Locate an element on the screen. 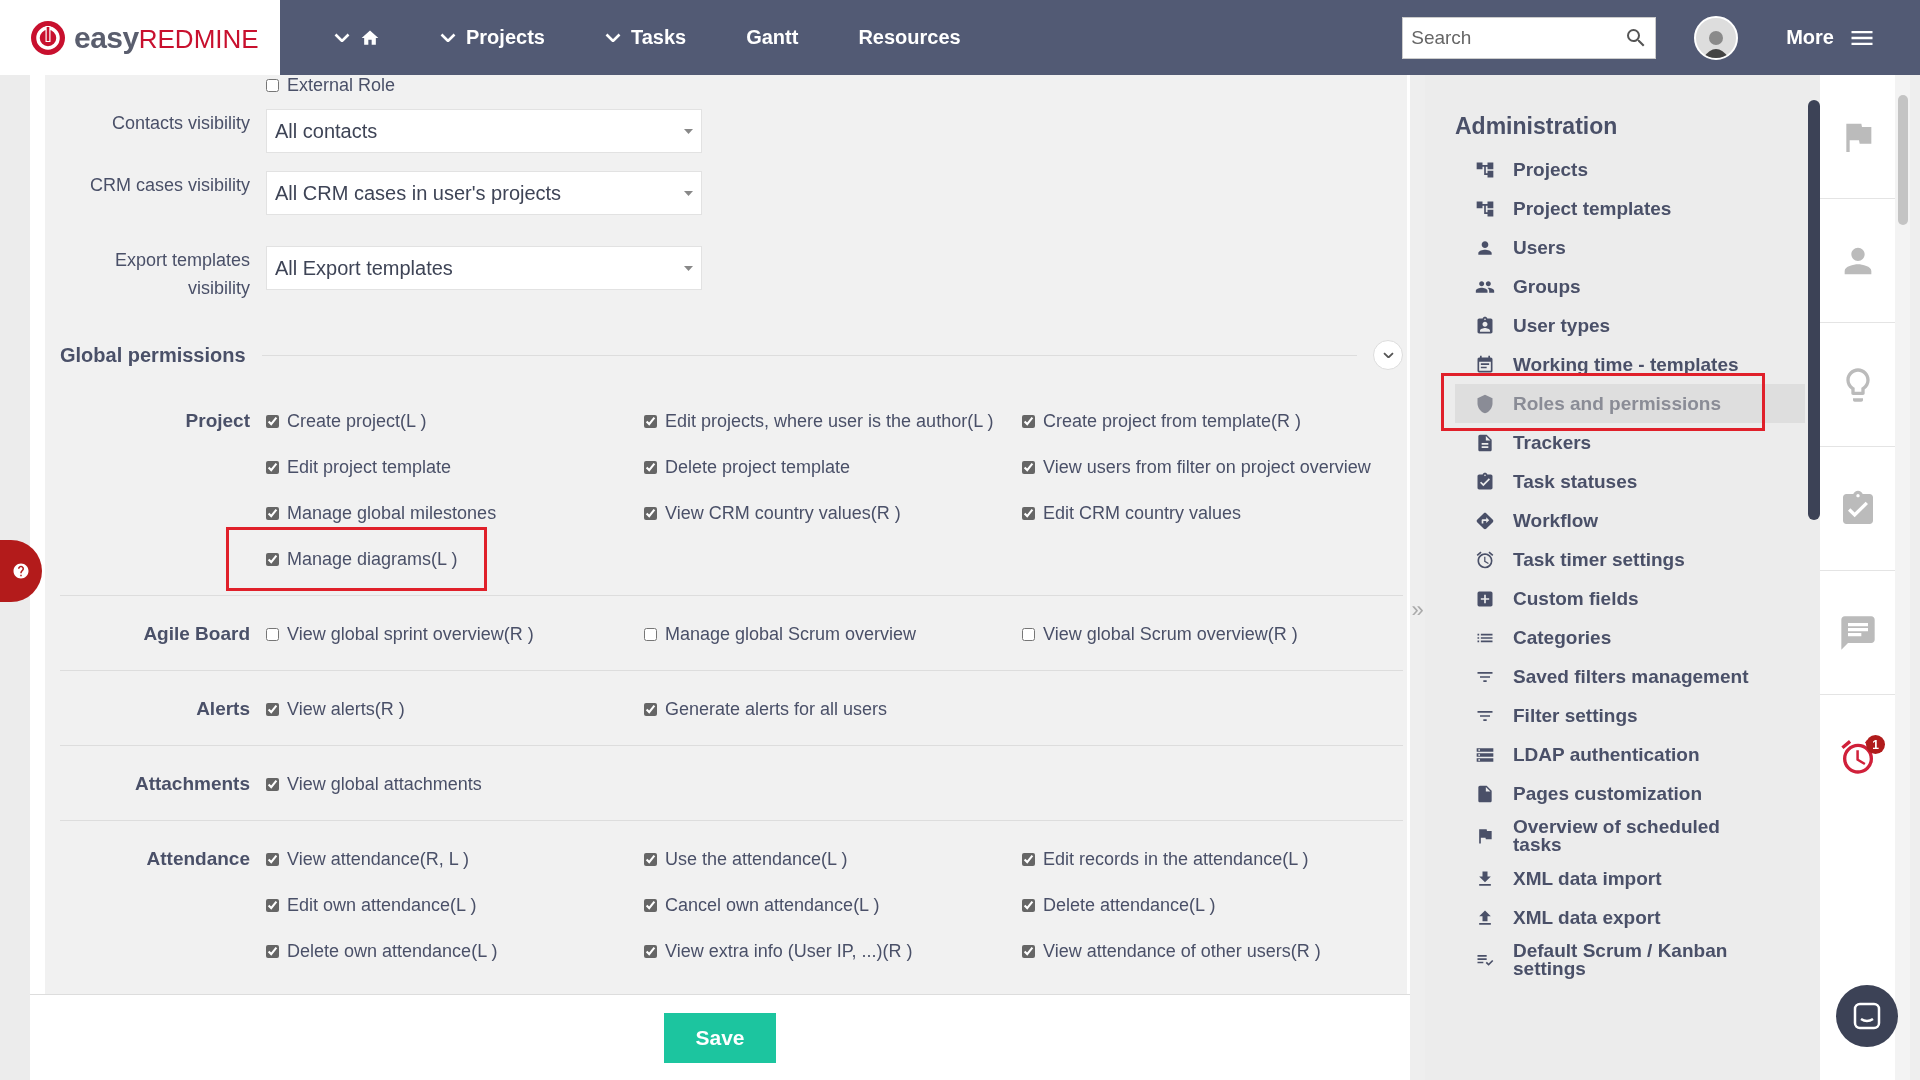 Image resolution: width=1920 pixels, height=1080 pixels. clipboard-check-icon is located at coordinates (1485, 481).